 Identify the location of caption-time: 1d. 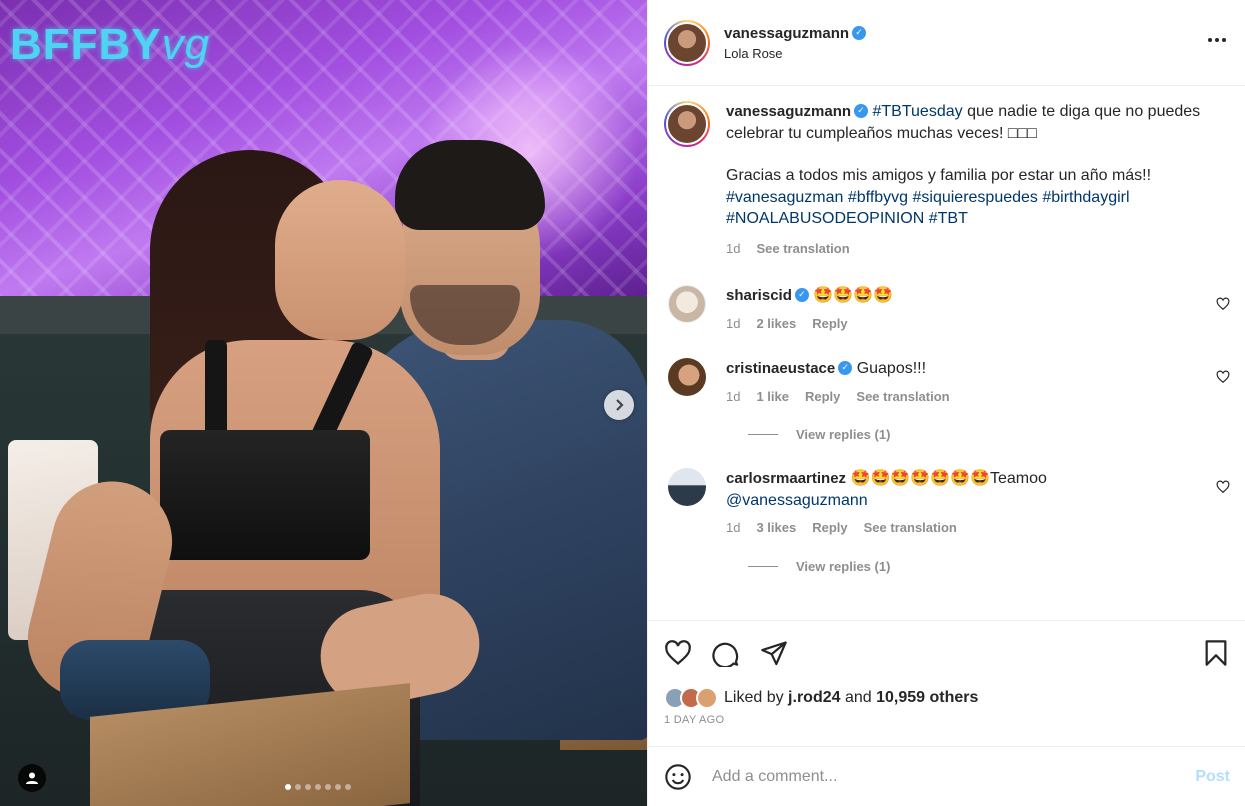
(733, 248).